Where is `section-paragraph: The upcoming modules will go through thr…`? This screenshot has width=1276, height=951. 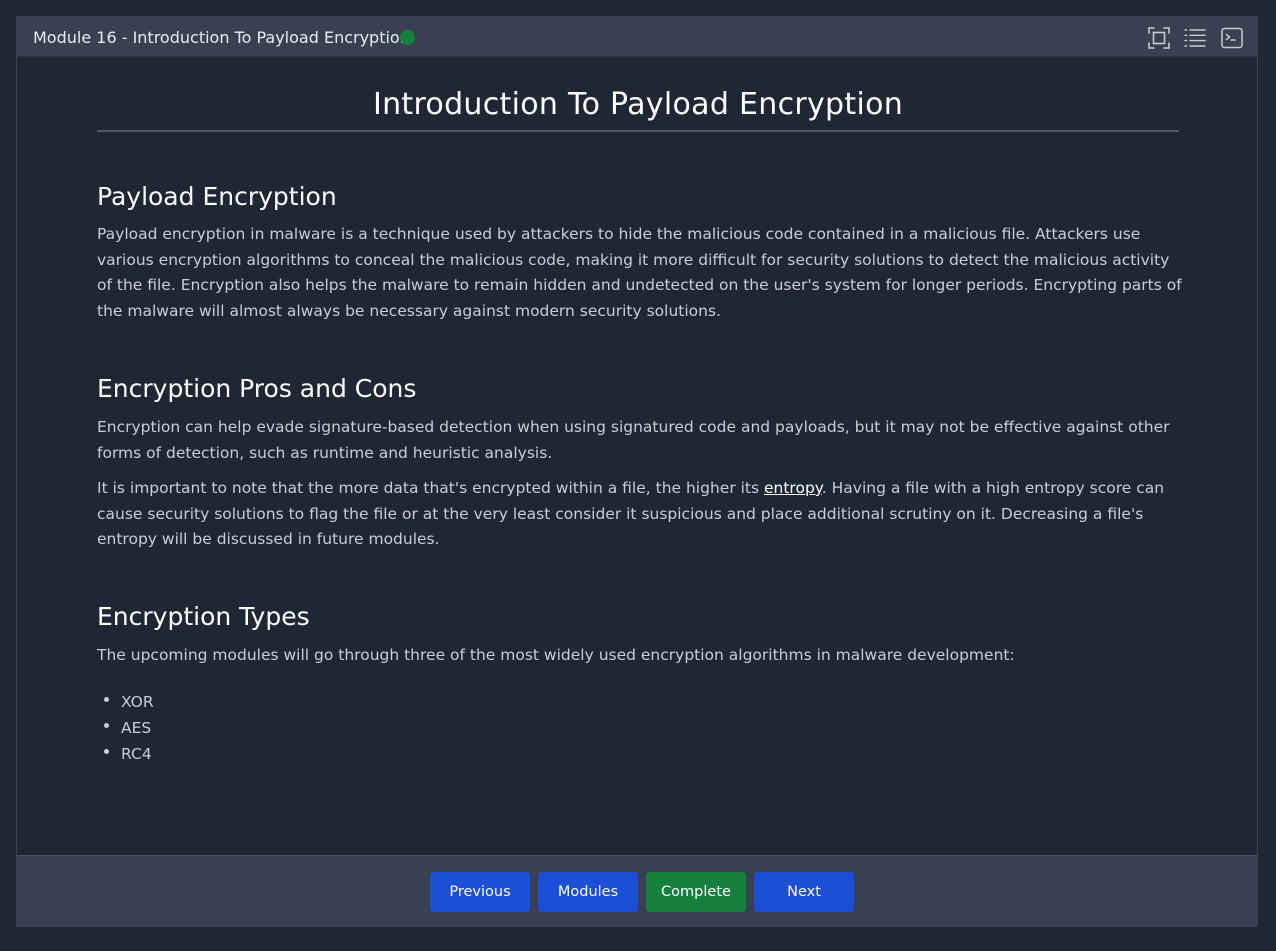
section-paragraph: The upcoming modules will go through thr… is located at coordinates (556, 655).